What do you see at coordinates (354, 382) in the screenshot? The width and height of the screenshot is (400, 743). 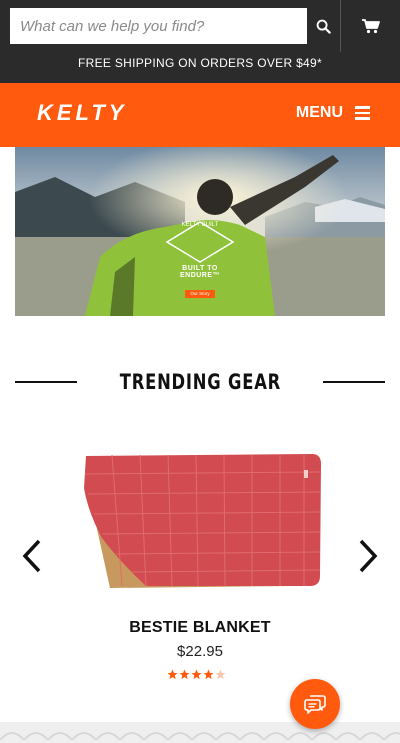 I see `section-divider-right` at bounding box center [354, 382].